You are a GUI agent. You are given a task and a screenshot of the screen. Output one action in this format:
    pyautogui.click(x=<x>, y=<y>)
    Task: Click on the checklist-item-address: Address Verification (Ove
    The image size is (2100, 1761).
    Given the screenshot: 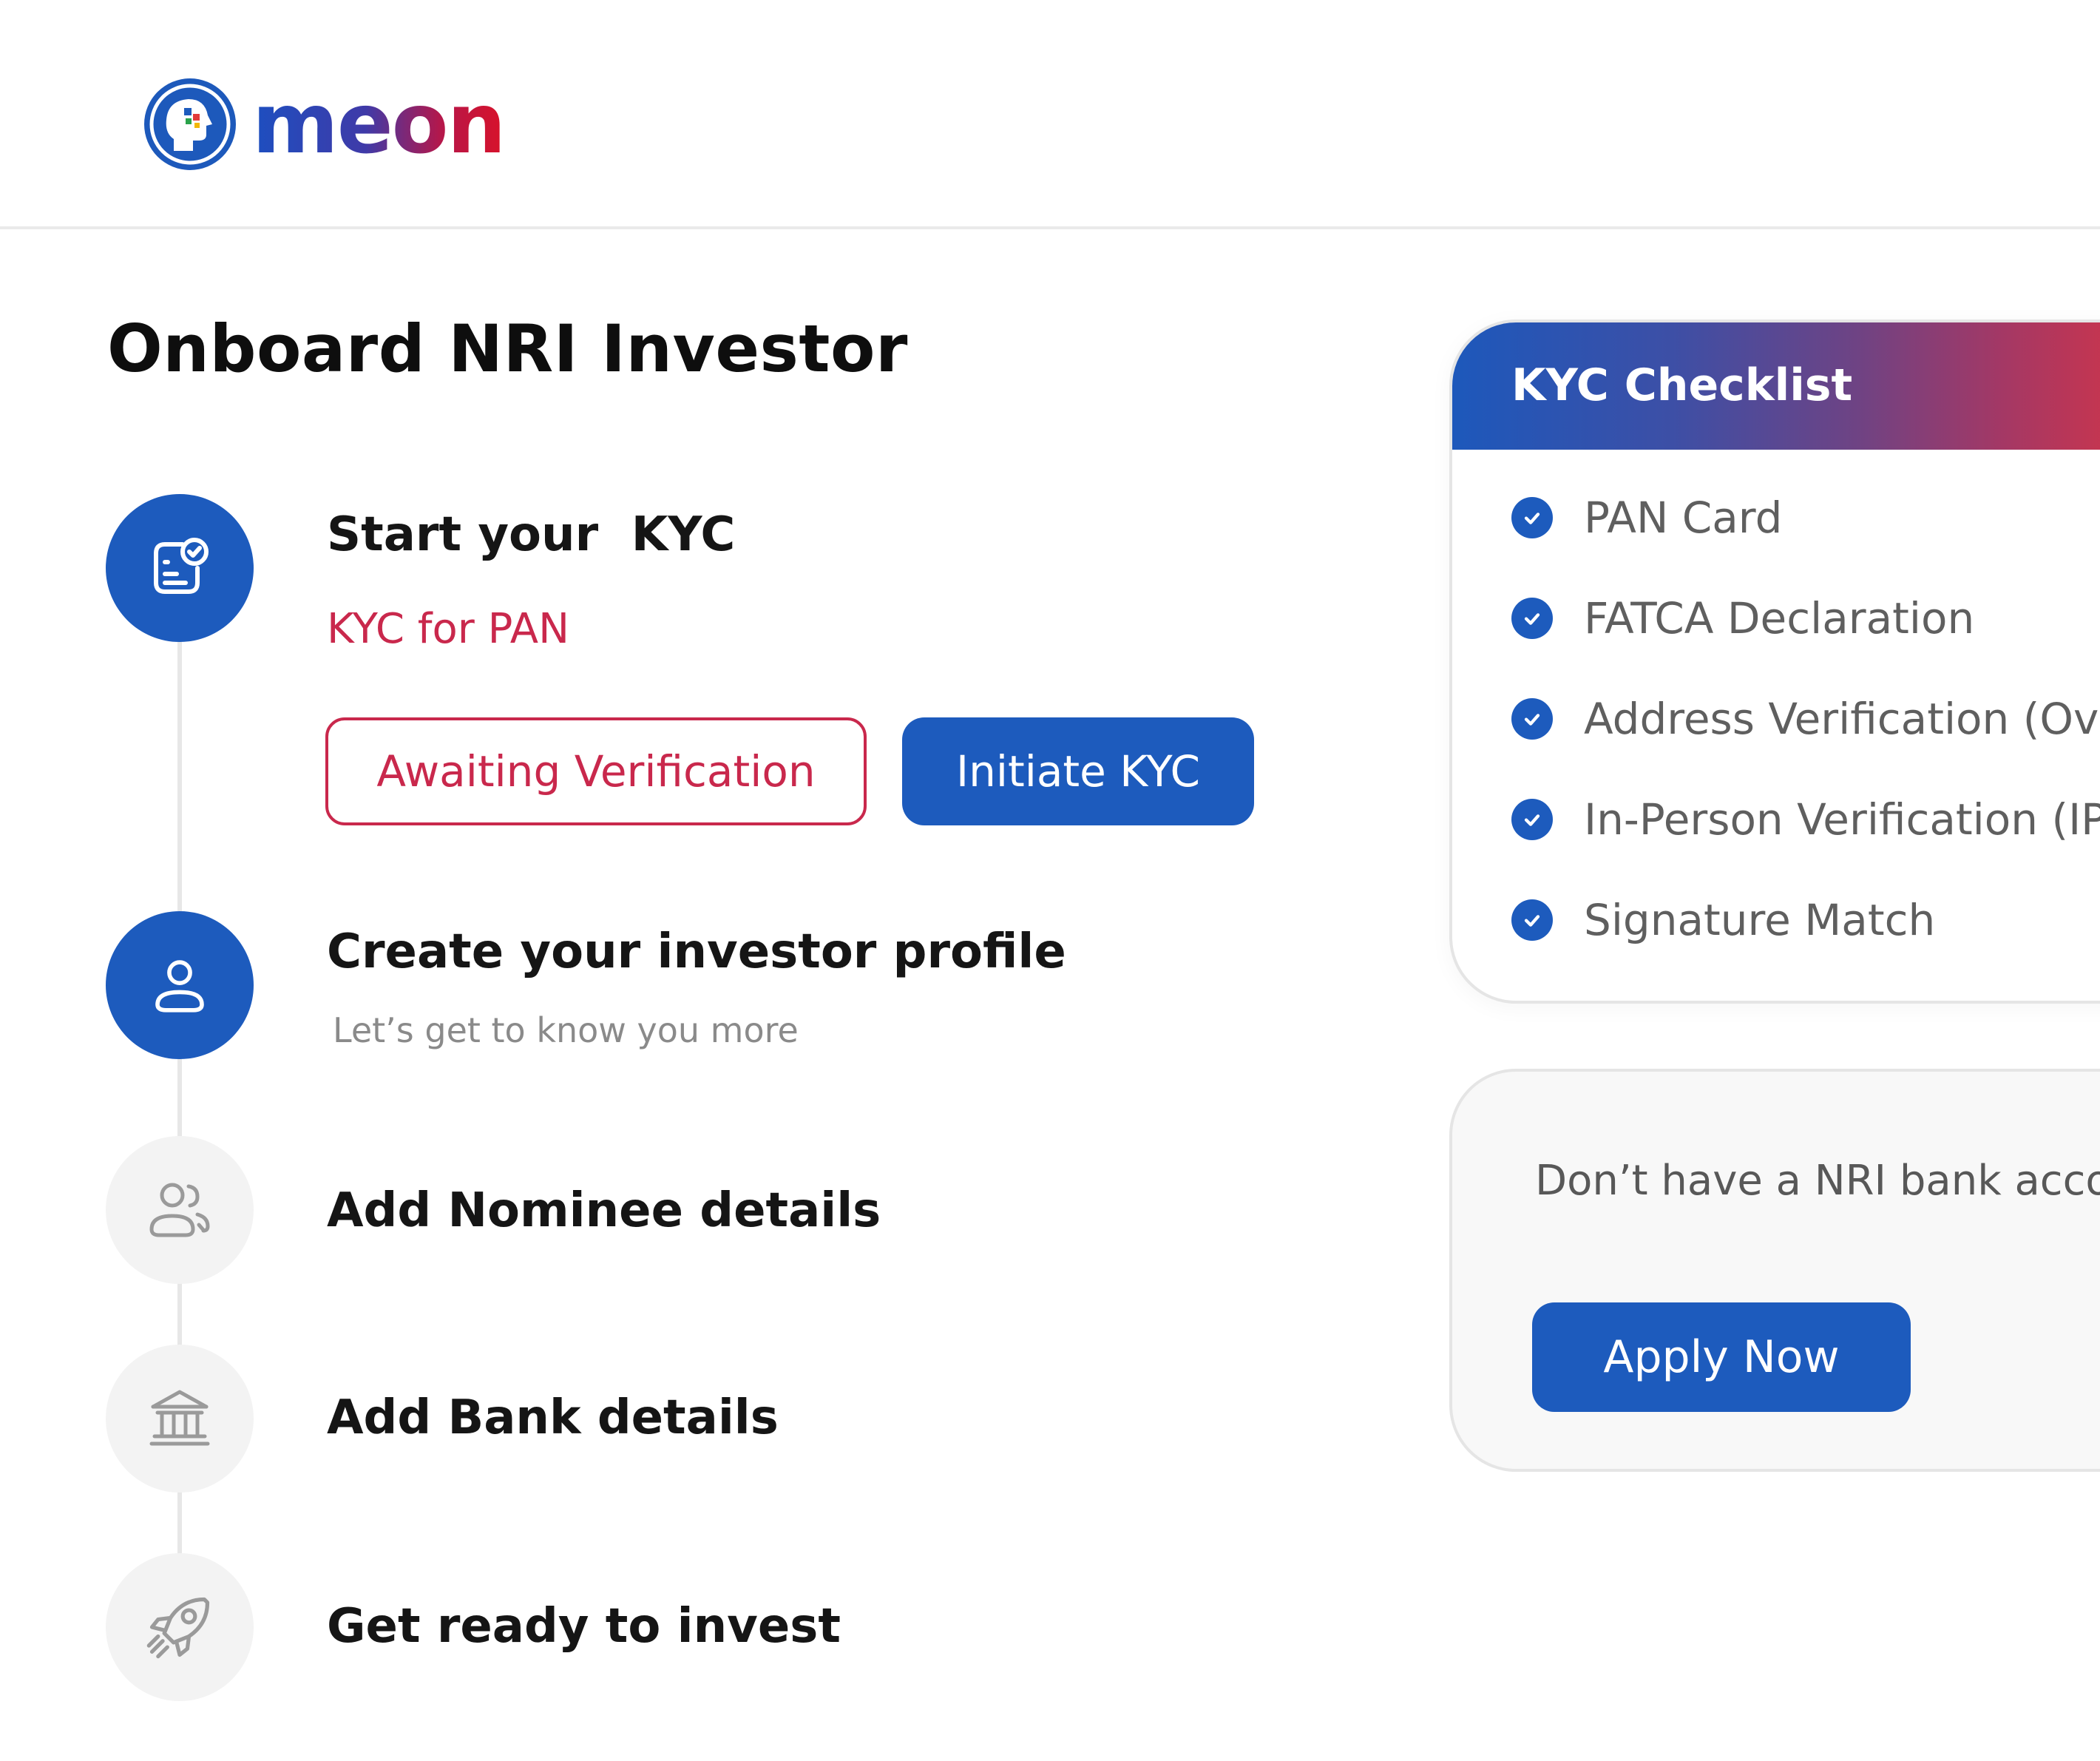 What is the action you would take?
    pyautogui.click(x=1805, y=719)
    